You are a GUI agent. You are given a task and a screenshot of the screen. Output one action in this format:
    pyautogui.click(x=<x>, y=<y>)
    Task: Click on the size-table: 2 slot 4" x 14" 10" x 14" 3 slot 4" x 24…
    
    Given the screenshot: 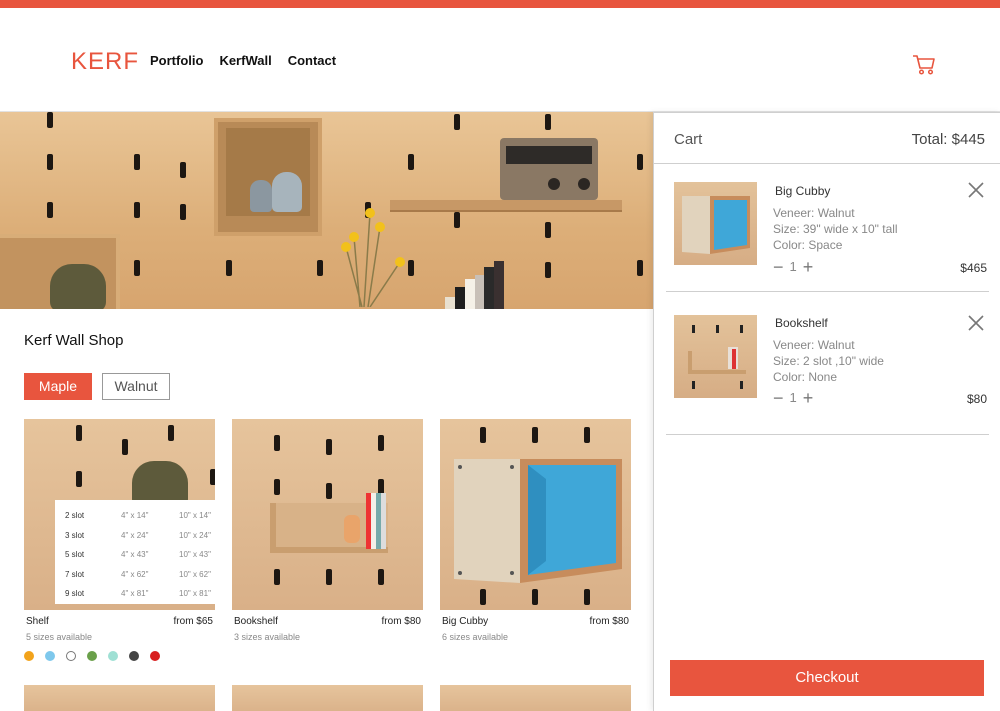 What is the action you would take?
    pyautogui.click(x=135, y=552)
    